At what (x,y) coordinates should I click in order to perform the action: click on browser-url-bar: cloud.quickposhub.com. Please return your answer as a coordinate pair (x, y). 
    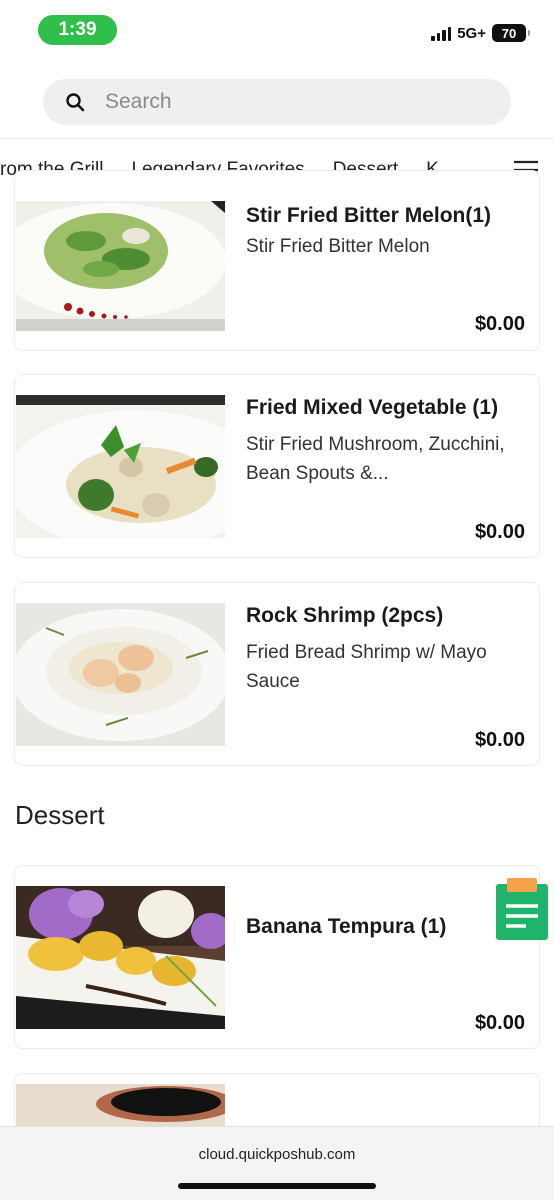
    Looking at the image, I should click on (277, 1163).